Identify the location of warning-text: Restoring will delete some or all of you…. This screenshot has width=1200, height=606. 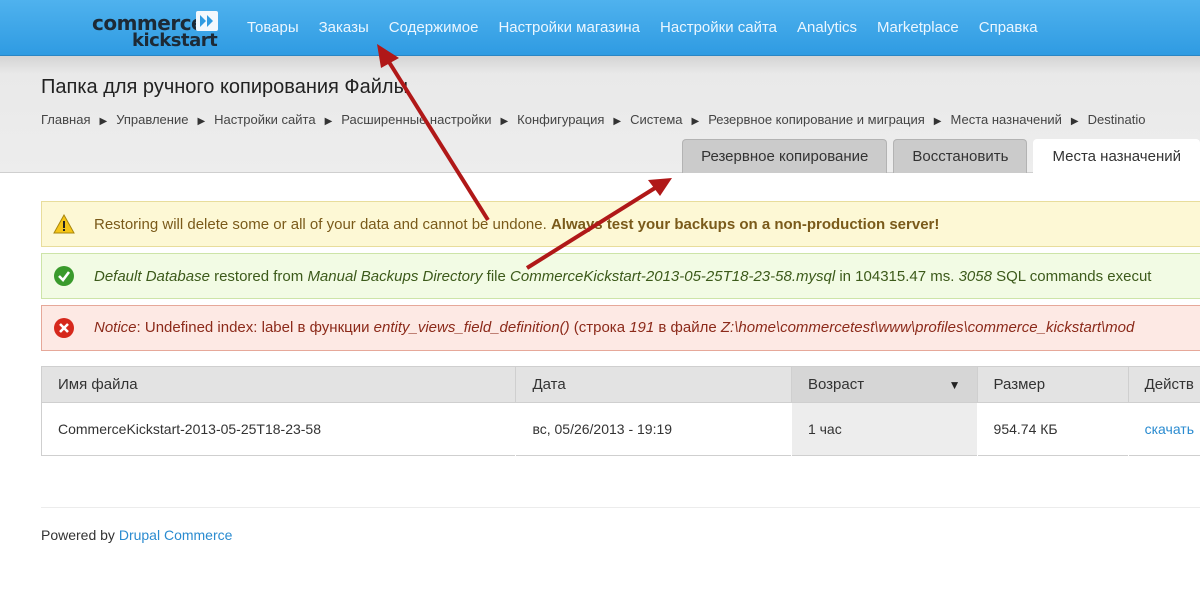
(322, 224).